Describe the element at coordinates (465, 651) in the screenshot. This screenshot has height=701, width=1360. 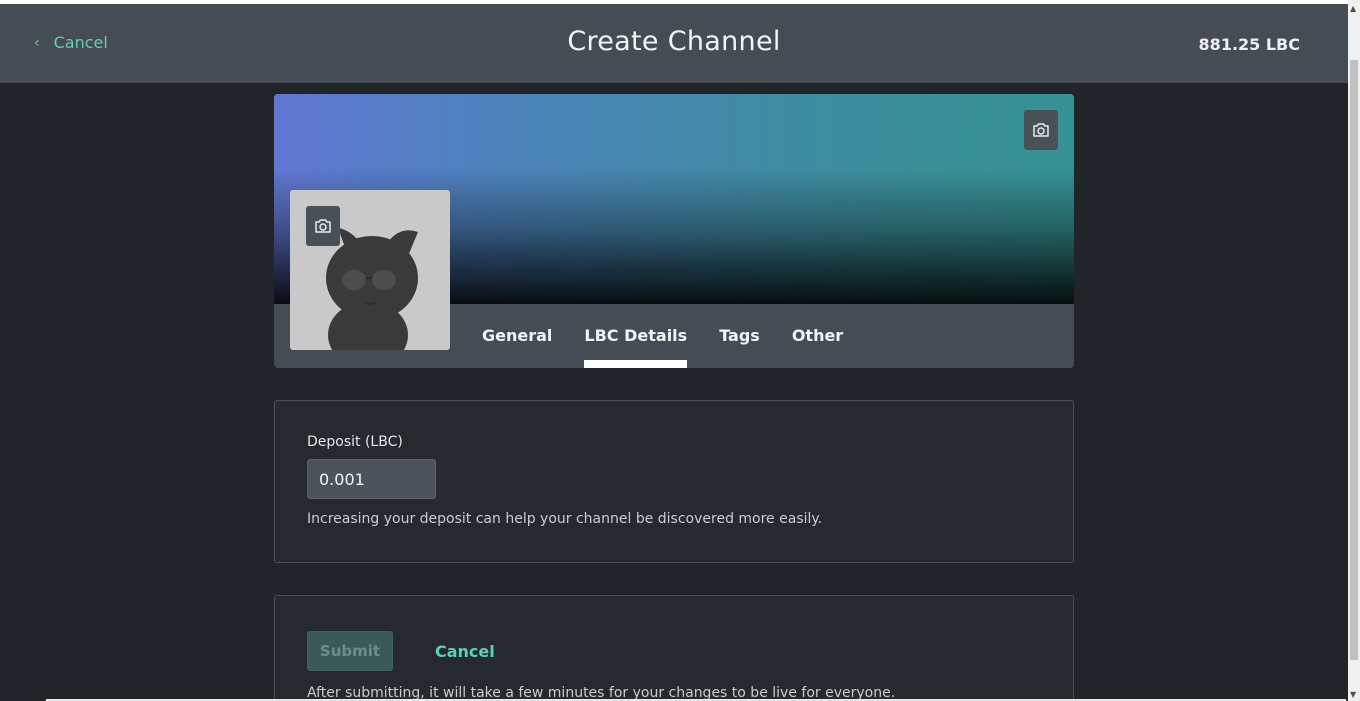
I see `cancel-button: Cancel` at that location.